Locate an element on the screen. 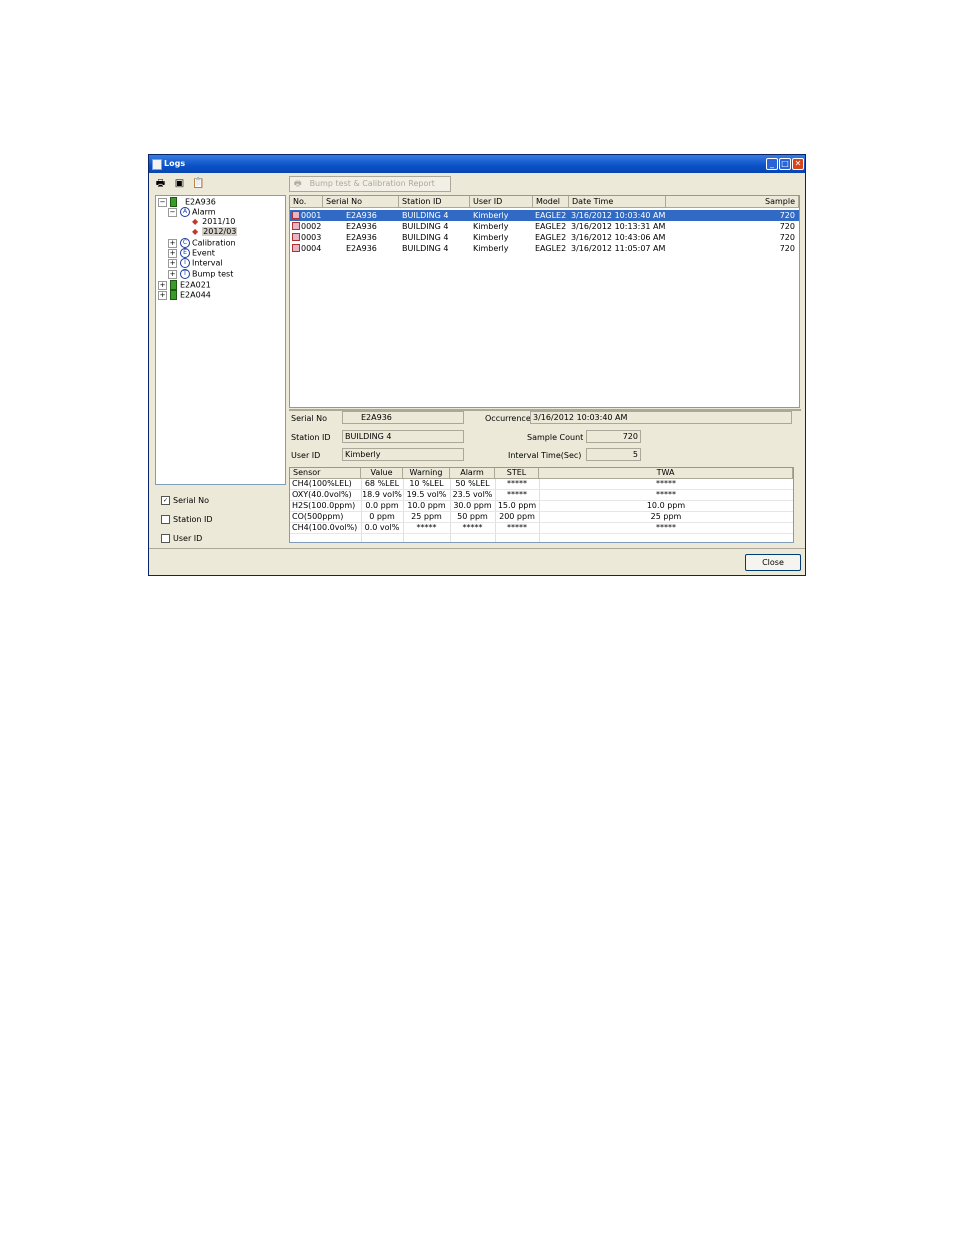 This screenshot has width=954, height=1235. sample-count-label: Sample Count is located at coordinates (555, 437).